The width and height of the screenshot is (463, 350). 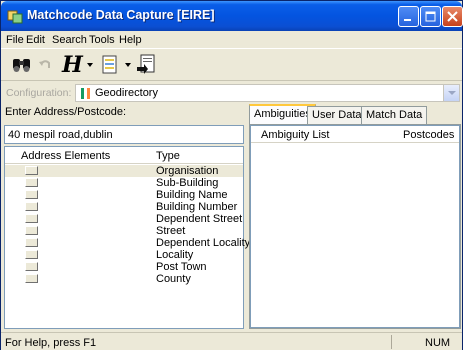 I want to click on status-divider, so click(x=391, y=342).